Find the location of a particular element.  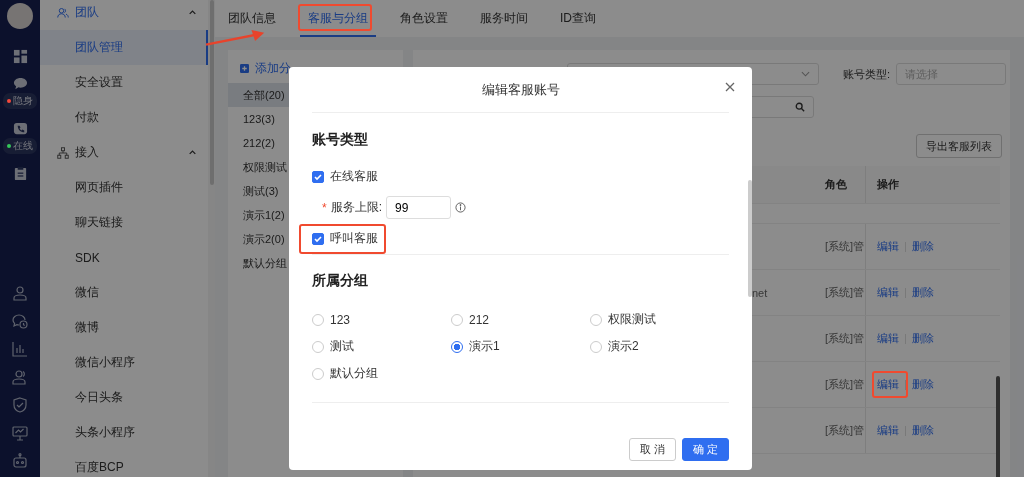

section-heading: 所属分组 is located at coordinates (340, 281).